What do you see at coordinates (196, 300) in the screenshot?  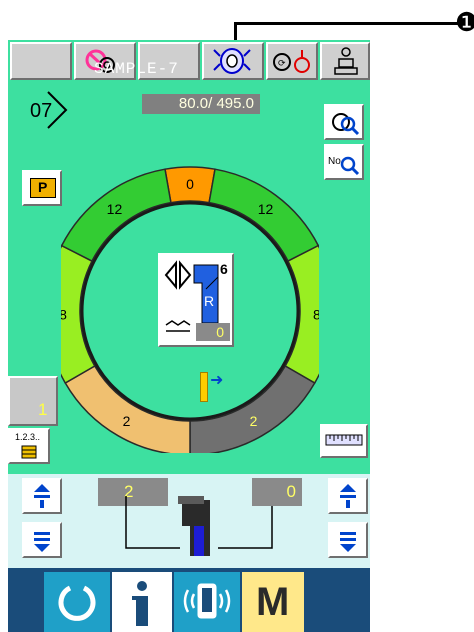 I see `pattern-select-button: 6 R 0` at bounding box center [196, 300].